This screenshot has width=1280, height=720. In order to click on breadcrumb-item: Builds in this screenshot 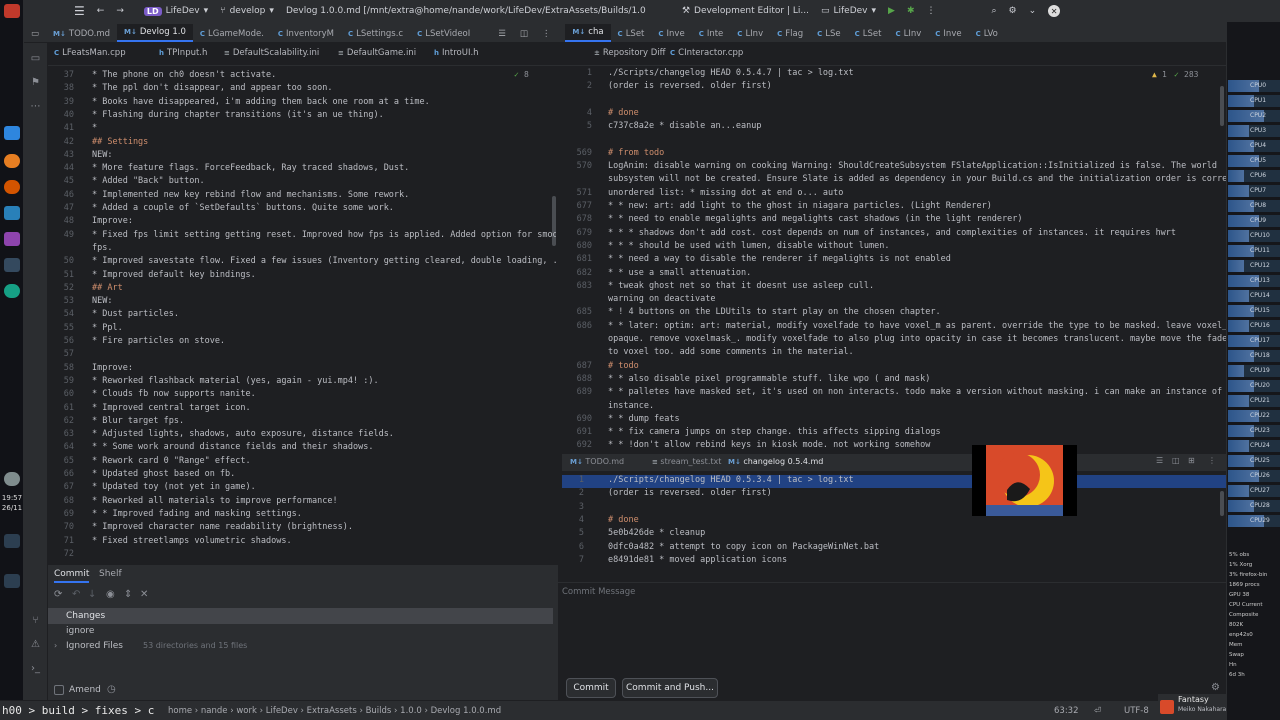, I will do `click(379, 711)`.